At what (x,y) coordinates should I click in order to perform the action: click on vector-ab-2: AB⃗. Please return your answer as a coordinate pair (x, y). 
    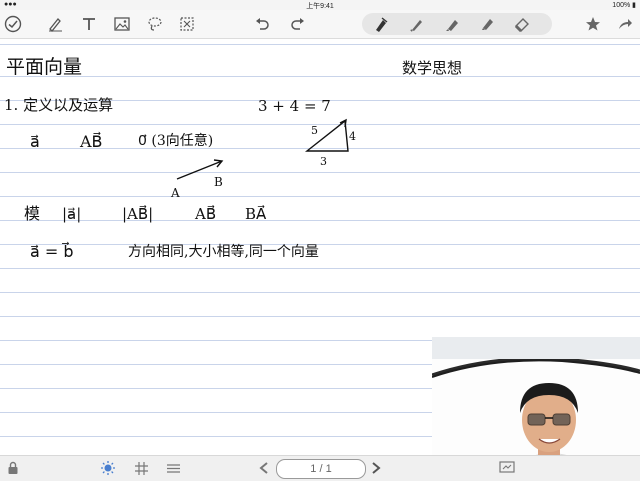
    Looking at the image, I should click on (205, 213).